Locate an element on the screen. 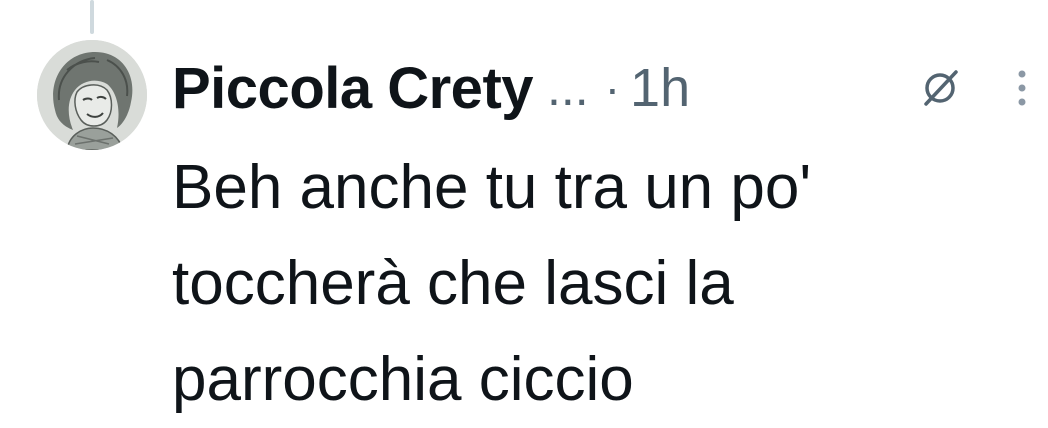 This screenshot has height=428, width=1048. more-options-icon is located at coordinates (1022, 88).